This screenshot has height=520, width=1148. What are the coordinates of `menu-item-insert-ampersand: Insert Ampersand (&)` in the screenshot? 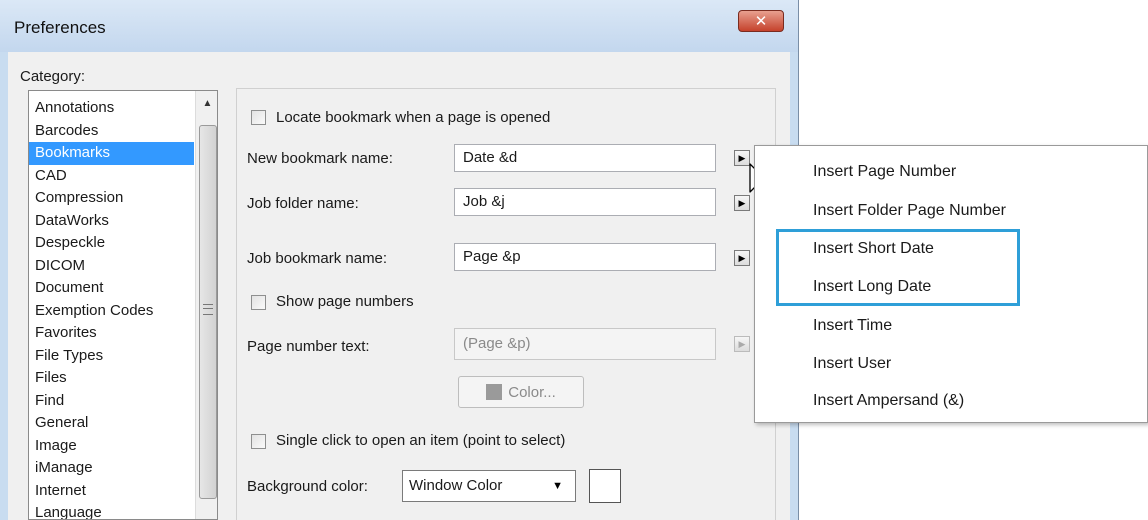 It's located at (888, 401).